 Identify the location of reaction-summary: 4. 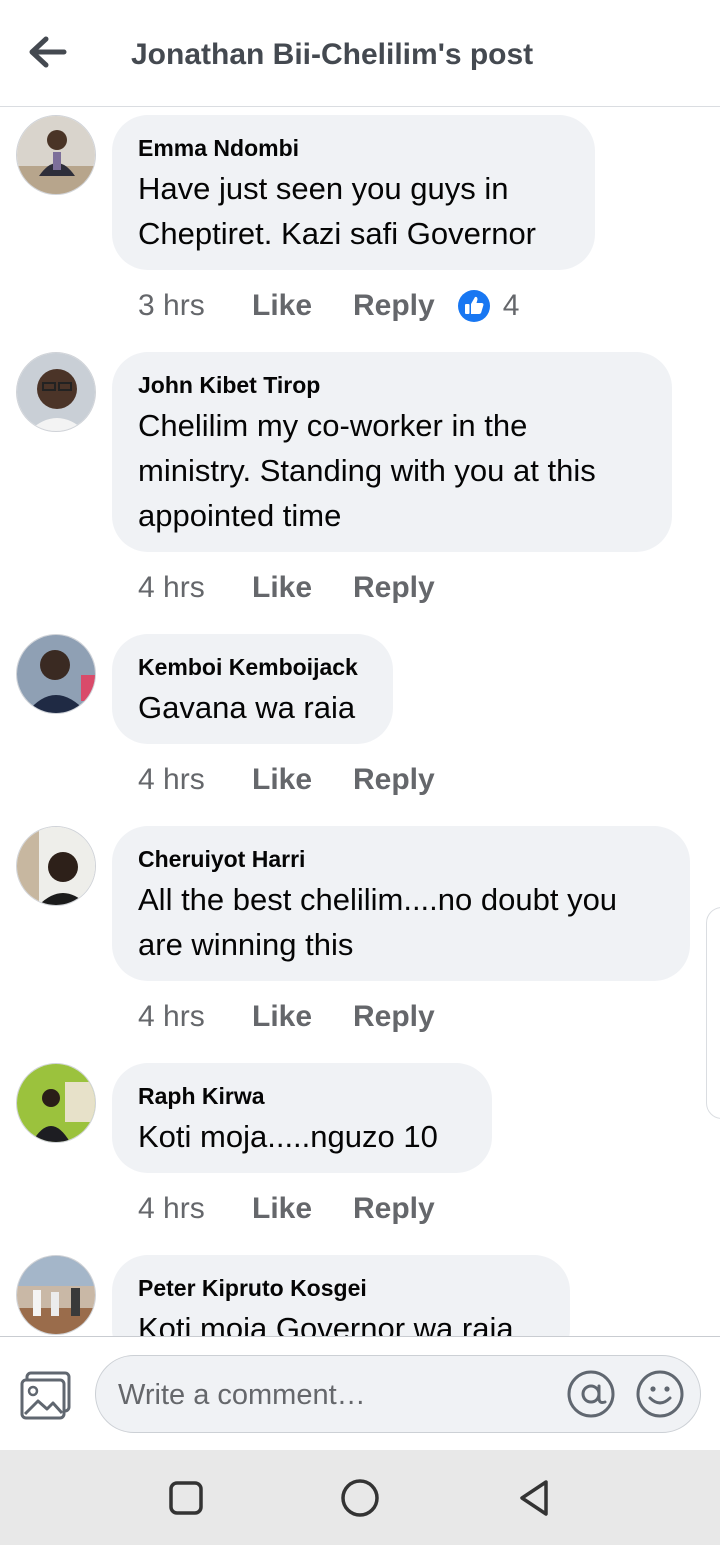
(488, 306).